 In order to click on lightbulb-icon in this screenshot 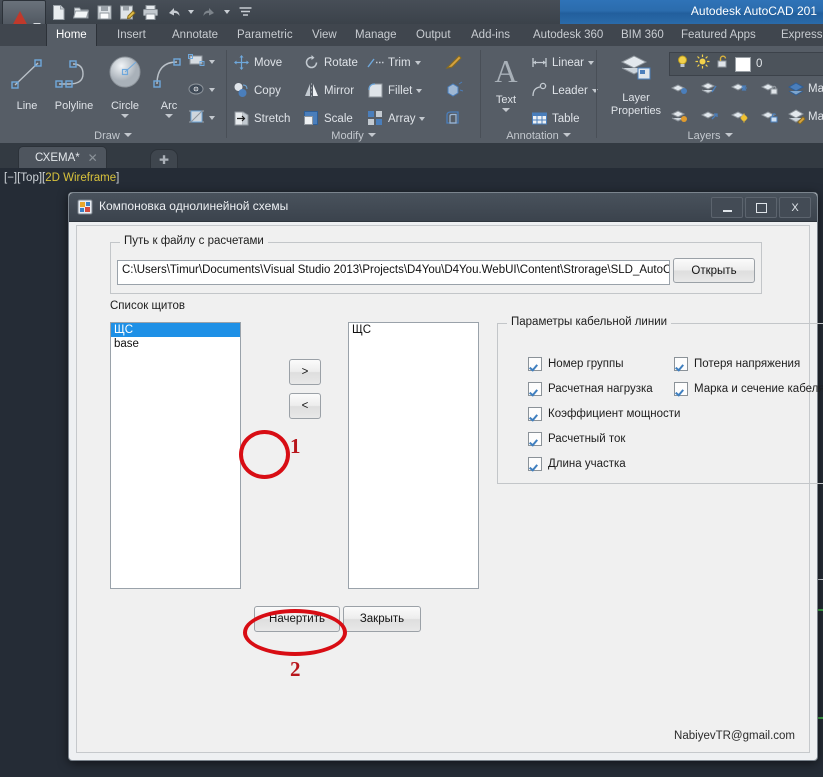, I will do `click(682, 64)`.